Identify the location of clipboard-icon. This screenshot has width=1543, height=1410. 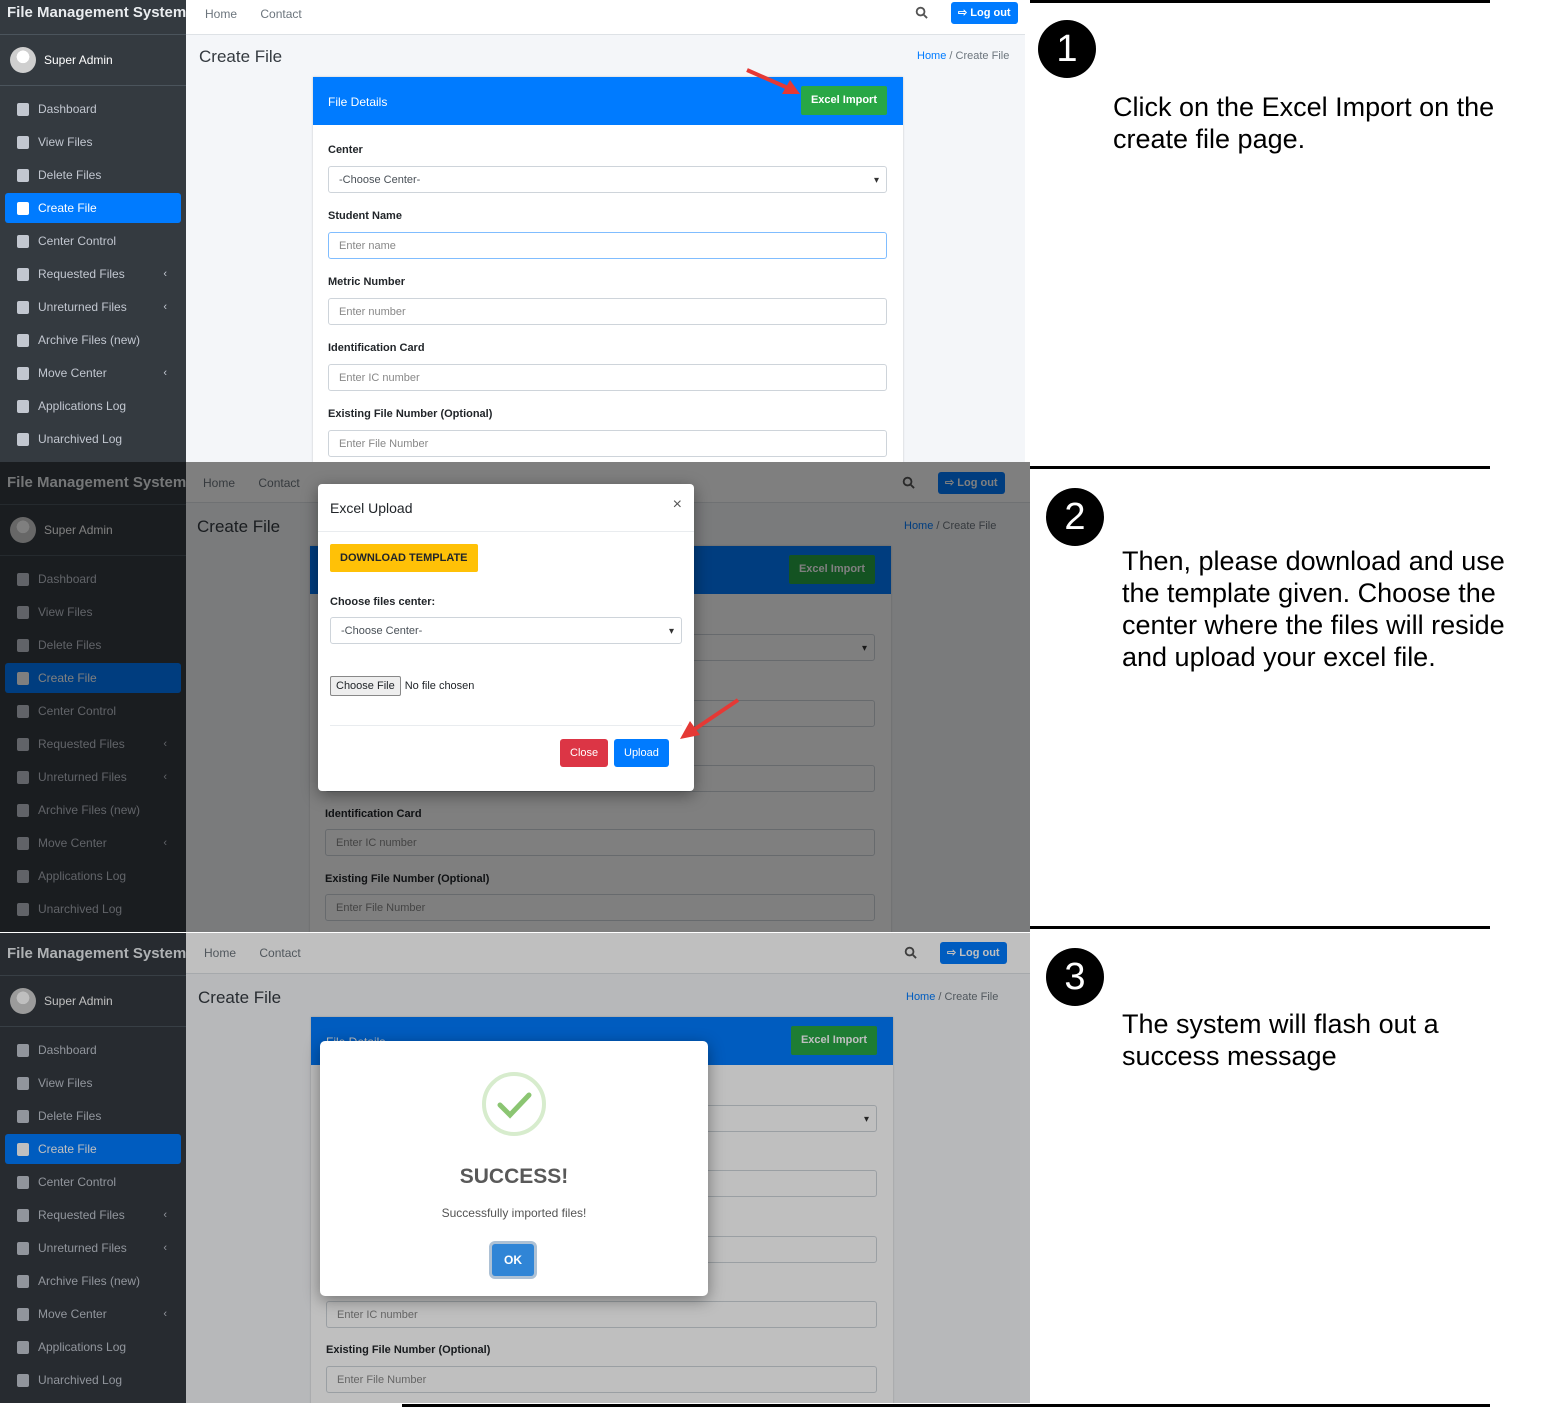
(23, 406).